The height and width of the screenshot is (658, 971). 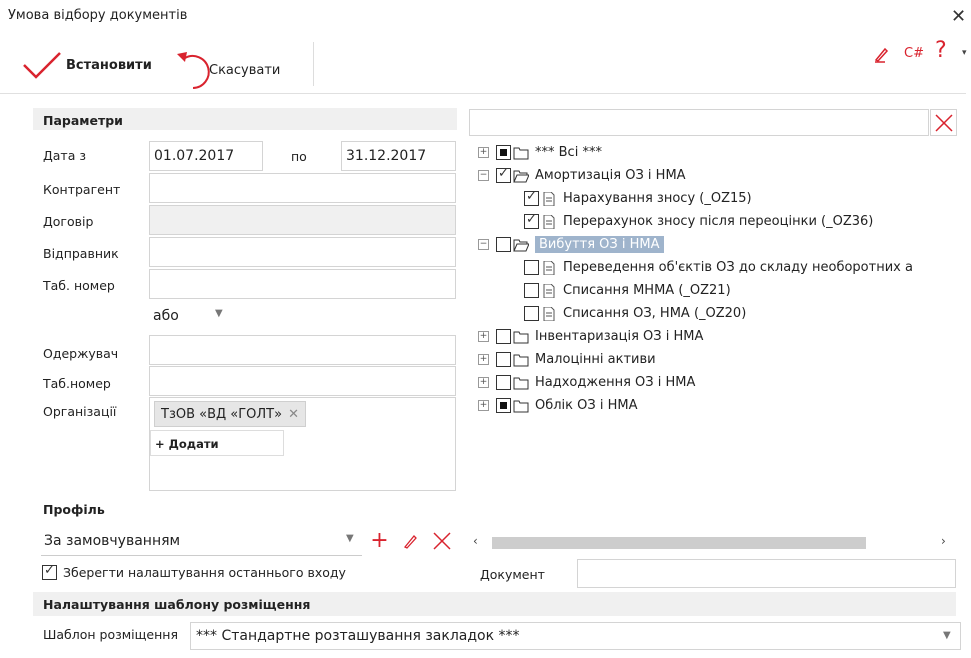 What do you see at coordinates (245, 70) in the screenshot?
I see `cancel-label: Скасувати` at bounding box center [245, 70].